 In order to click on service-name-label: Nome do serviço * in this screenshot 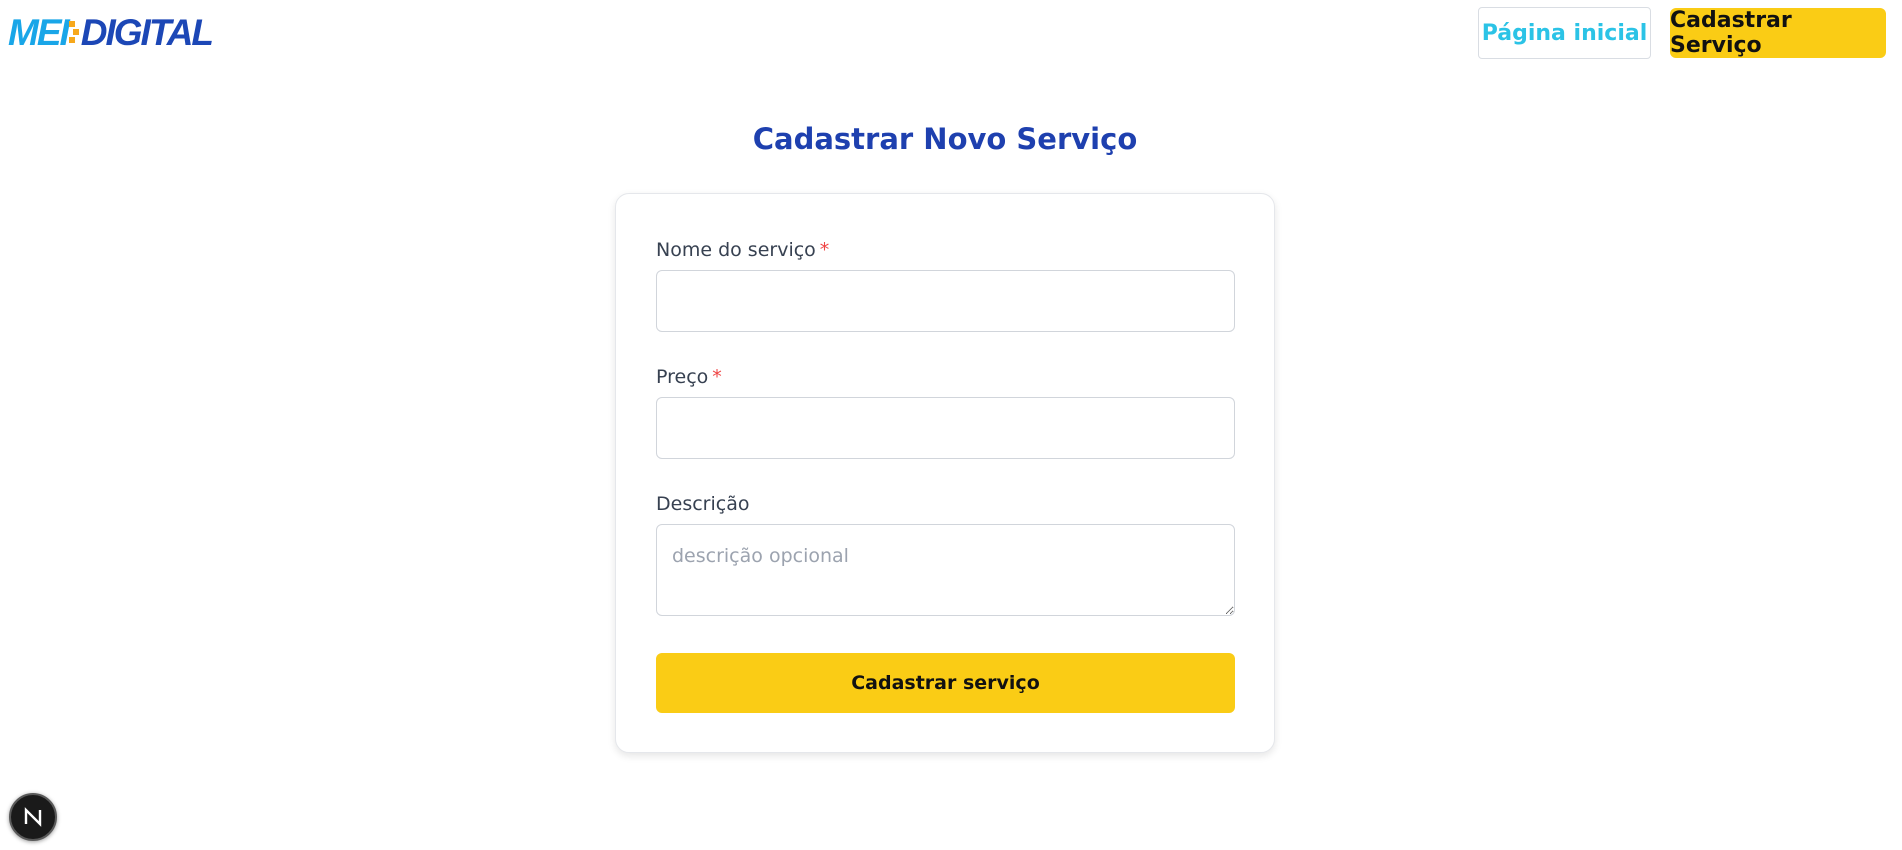, I will do `click(742, 250)`.